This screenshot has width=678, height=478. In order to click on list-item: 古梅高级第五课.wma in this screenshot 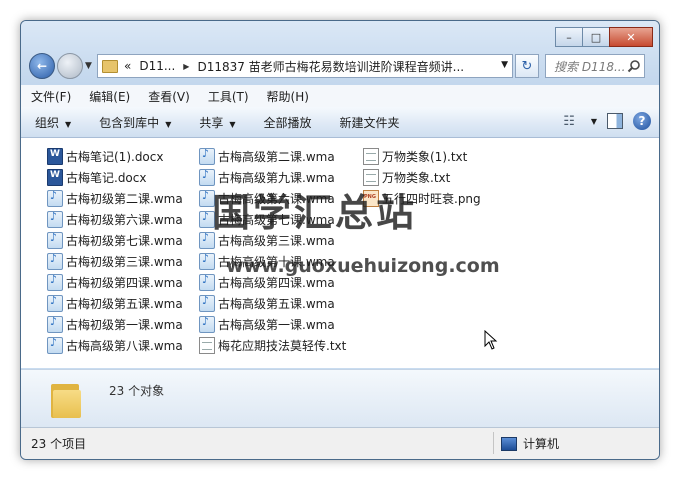, I will do `click(267, 303)`.